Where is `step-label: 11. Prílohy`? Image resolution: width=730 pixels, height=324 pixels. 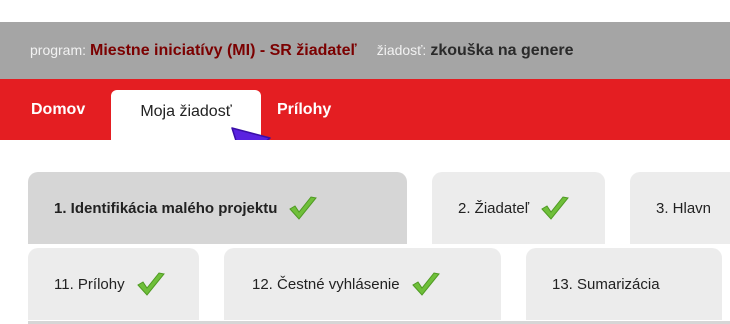 step-label: 11. Prílohy is located at coordinates (89, 284).